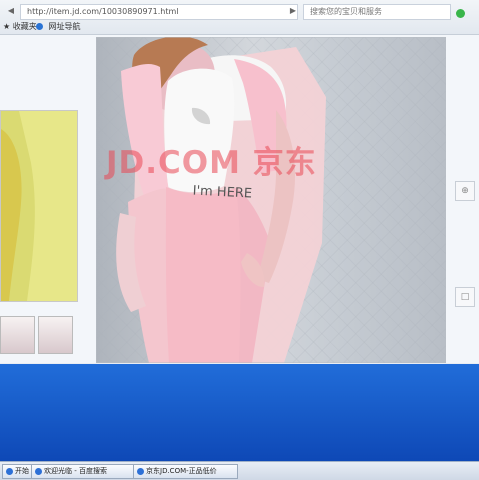 Image resolution: width=479 pixels, height=480 pixels. What do you see at coordinates (239, 470) in the screenshot?
I see `taskbar: 开始 欢迎光临 - 百度搜索 京东JD.COM-正品低价` at bounding box center [239, 470].